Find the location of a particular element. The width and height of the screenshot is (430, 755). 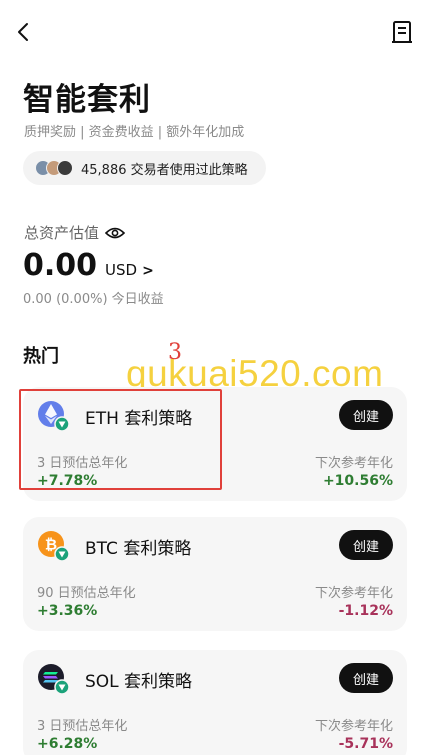

next-apr-value: +10.56% is located at coordinates (357, 481).